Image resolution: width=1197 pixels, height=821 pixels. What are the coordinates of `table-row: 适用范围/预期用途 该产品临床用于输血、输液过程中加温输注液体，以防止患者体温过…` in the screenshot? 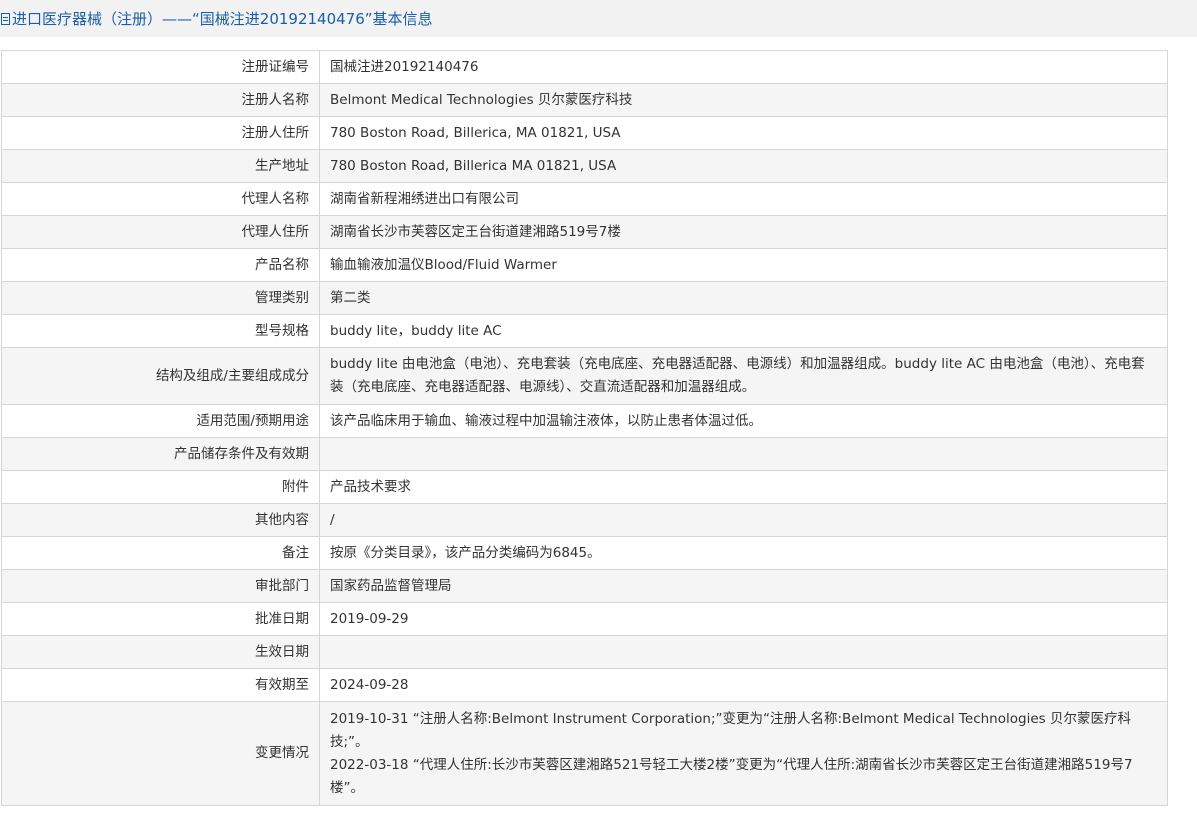 It's located at (584, 421).